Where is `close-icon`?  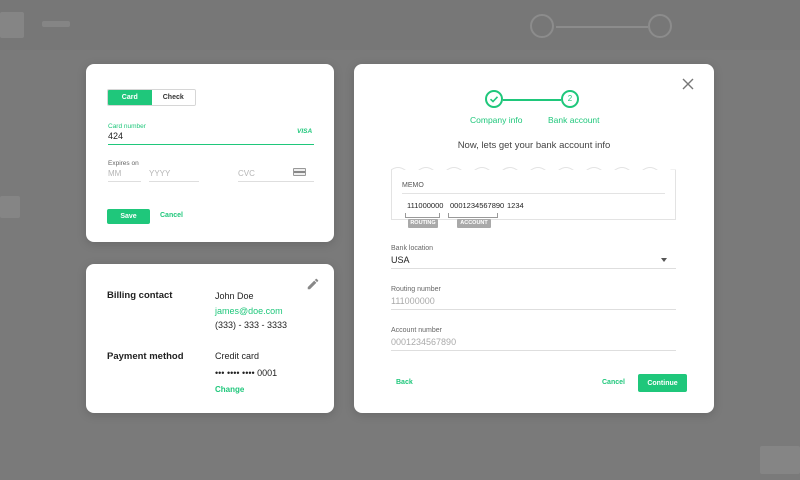
close-icon is located at coordinates (688, 84).